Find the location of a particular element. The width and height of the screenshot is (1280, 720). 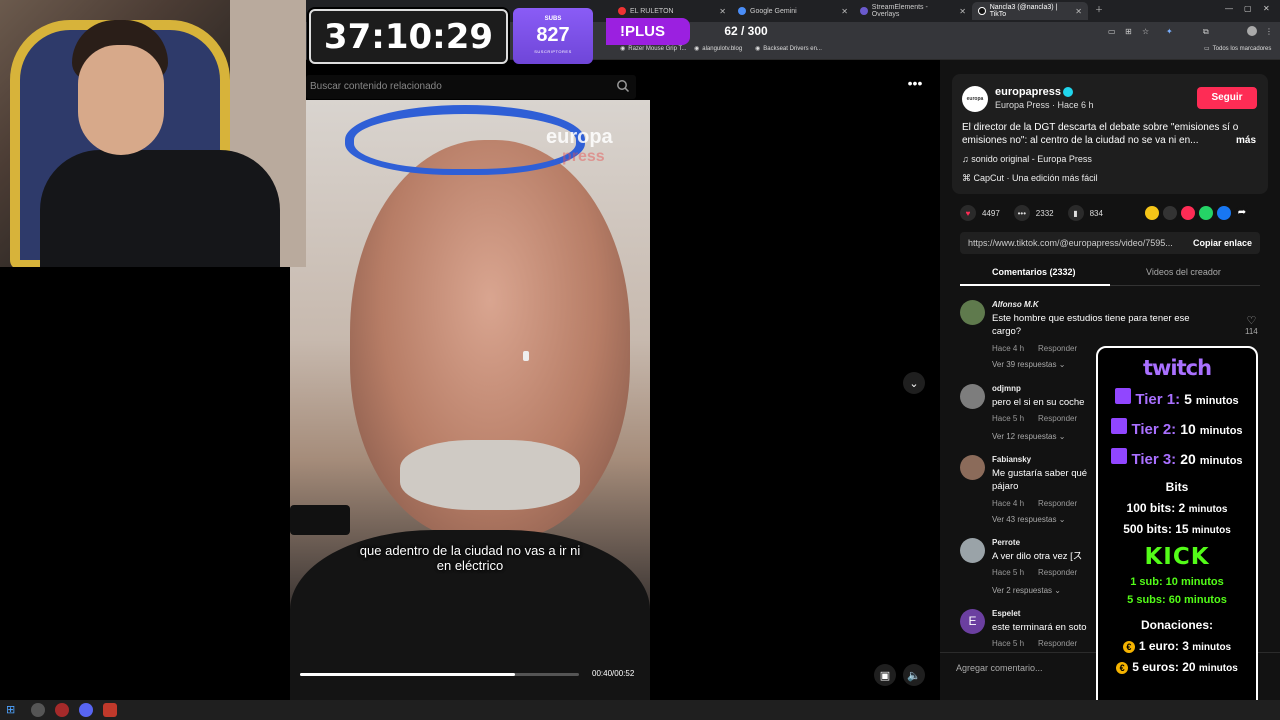

follow-button: Seguir is located at coordinates (1227, 98).